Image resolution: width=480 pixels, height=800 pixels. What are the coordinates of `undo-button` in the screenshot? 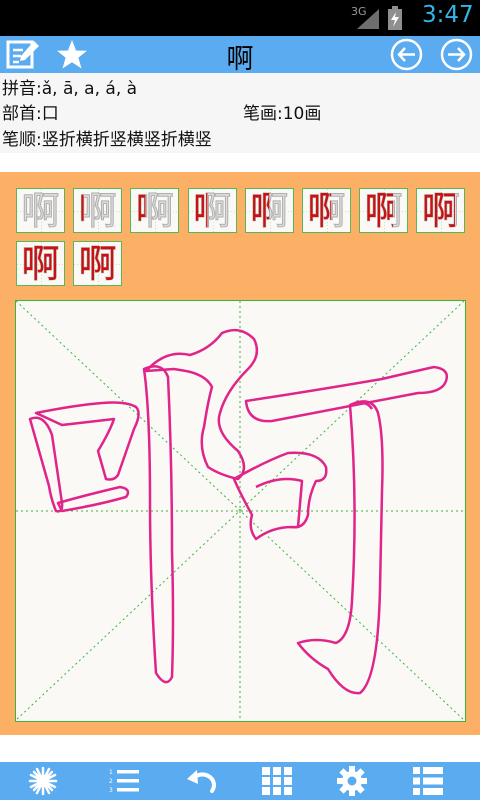 It's located at (201, 781).